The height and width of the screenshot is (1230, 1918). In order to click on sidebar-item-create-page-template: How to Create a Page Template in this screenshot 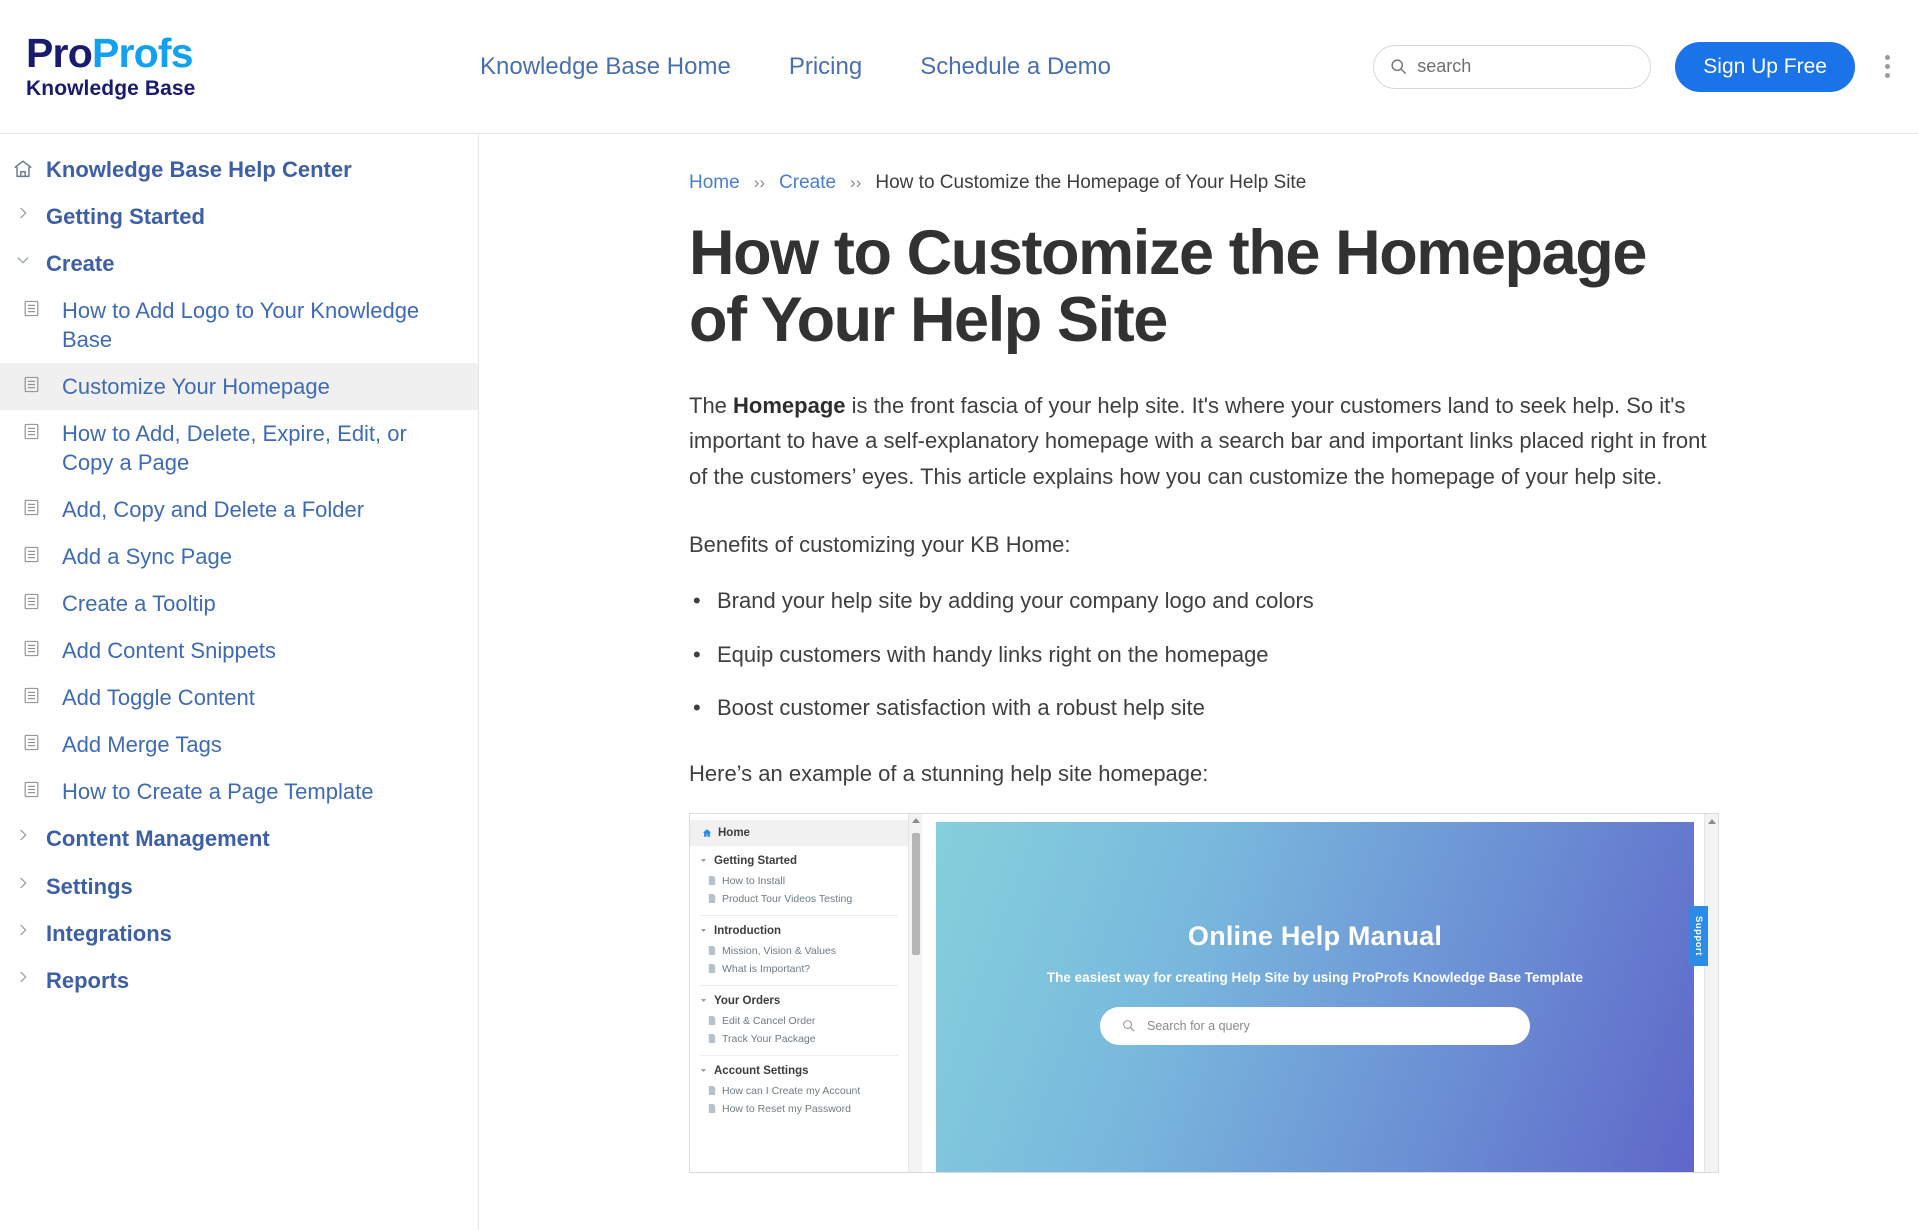, I will do `click(239, 791)`.